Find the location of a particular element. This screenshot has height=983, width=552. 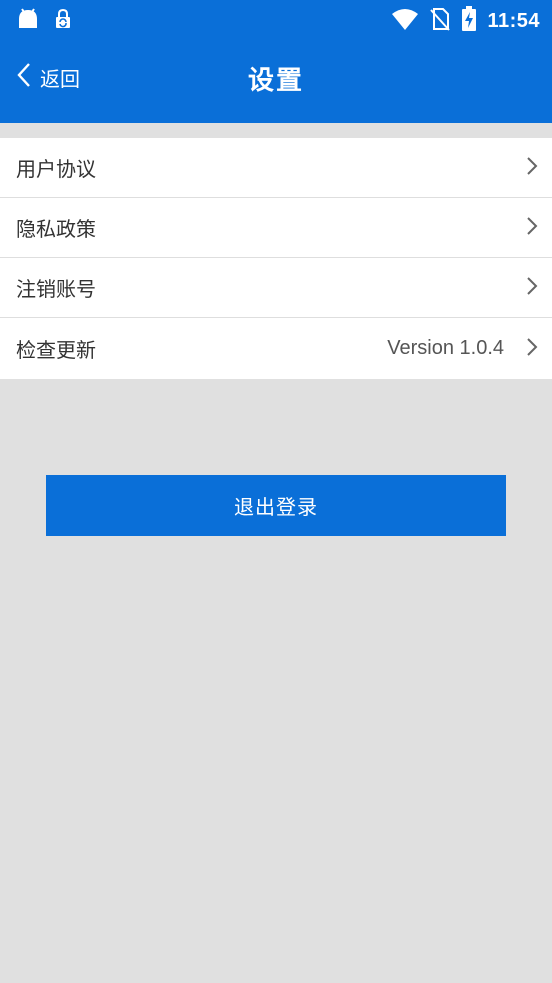

page-title: 设置 is located at coordinates (275, 81).